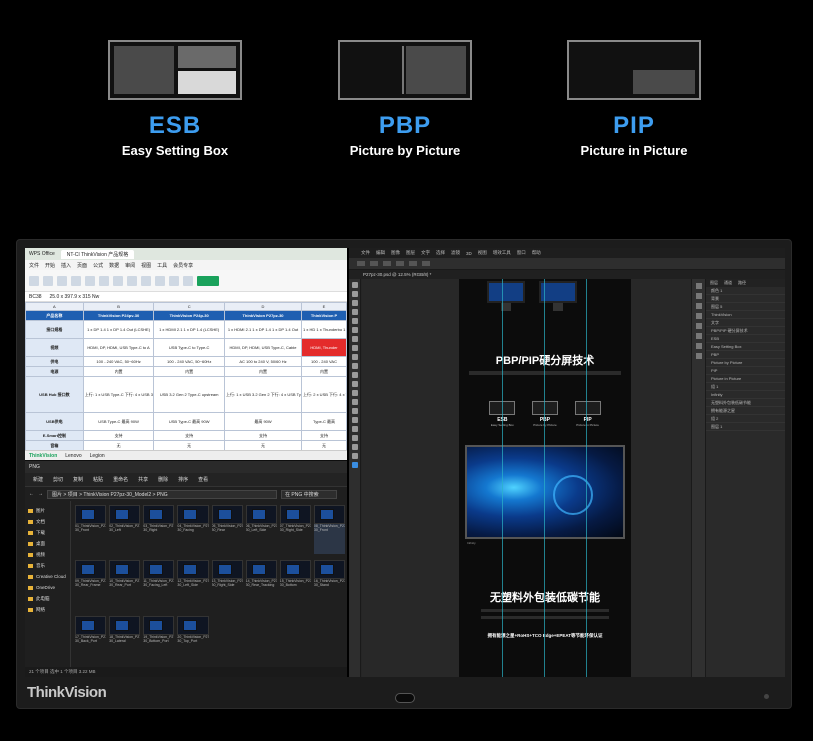 This screenshot has width=813, height=741. Describe the element at coordinates (354, 456) in the screenshot. I see `zoom-tool-icon` at that location.